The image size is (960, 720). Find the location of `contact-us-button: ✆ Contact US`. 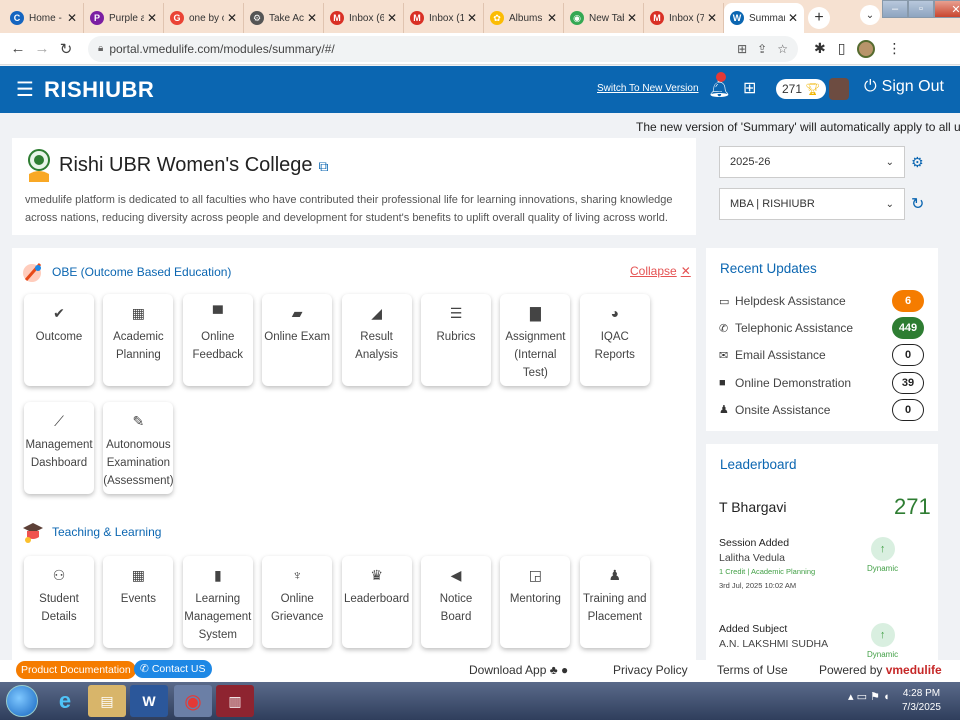

contact-us-button: ✆ Contact US is located at coordinates (173, 669).